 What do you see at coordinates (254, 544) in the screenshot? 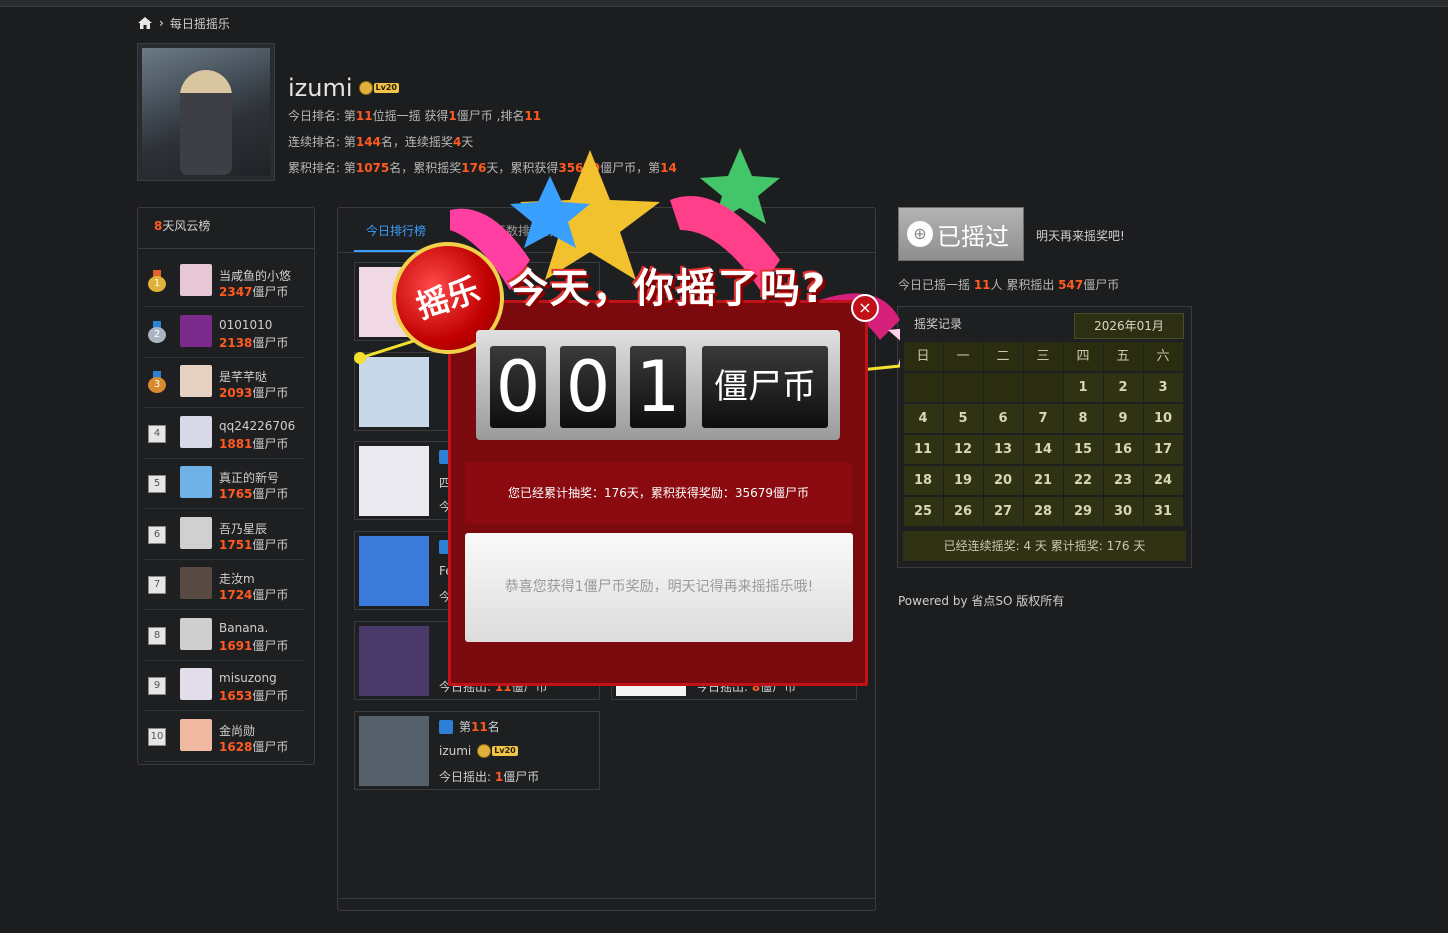
I see `leaderboard-coins: 1751僵尸币` at bounding box center [254, 544].